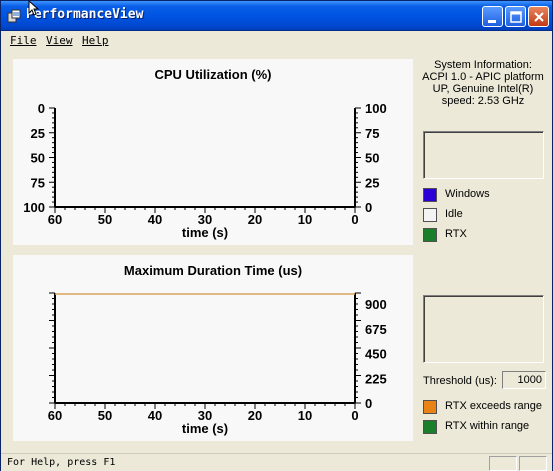  Describe the element at coordinates (41, 108) in the screenshot. I see `y-tick-label-left: 0` at that location.